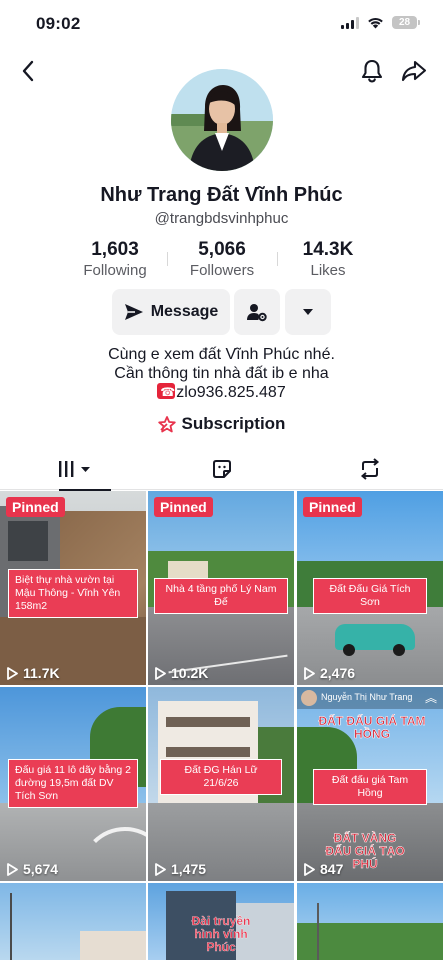 The height and width of the screenshot is (960, 443). Describe the element at coordinates (221, 195) in the screenshot. I see `display-name: Như Trang Đất Vĩnh Phúc` at that location.